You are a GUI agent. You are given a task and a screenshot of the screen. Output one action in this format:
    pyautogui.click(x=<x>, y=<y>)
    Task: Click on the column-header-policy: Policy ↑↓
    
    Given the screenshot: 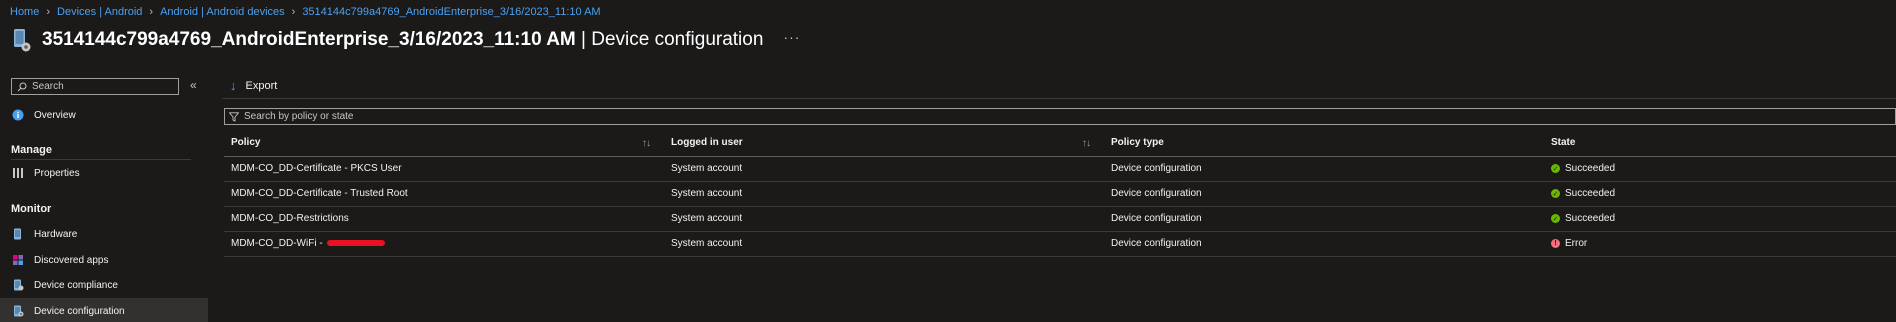 What is the action you would take?
    pyautogui.click(x=444, y=143)
    